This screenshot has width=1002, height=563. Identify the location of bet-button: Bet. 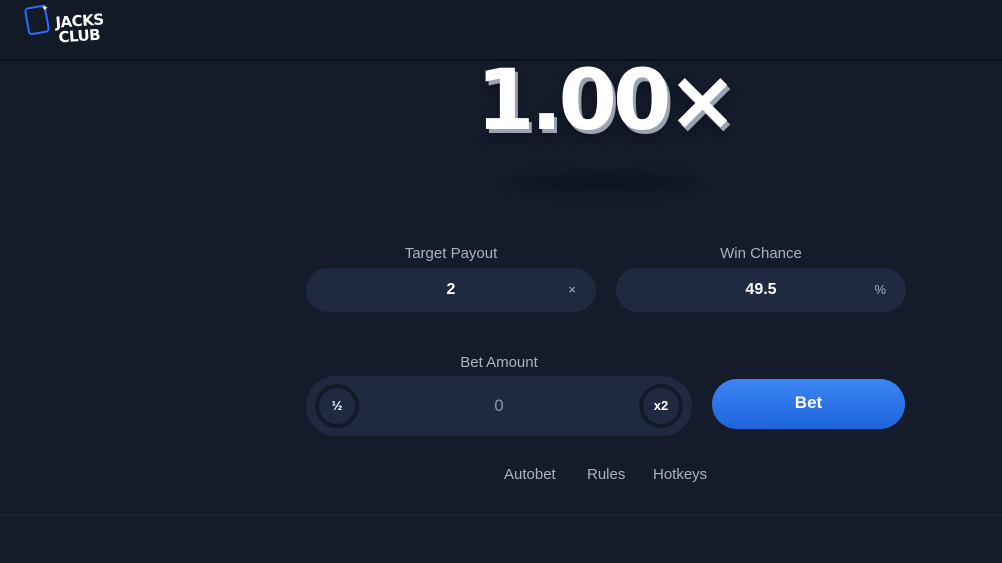
(808, 404).